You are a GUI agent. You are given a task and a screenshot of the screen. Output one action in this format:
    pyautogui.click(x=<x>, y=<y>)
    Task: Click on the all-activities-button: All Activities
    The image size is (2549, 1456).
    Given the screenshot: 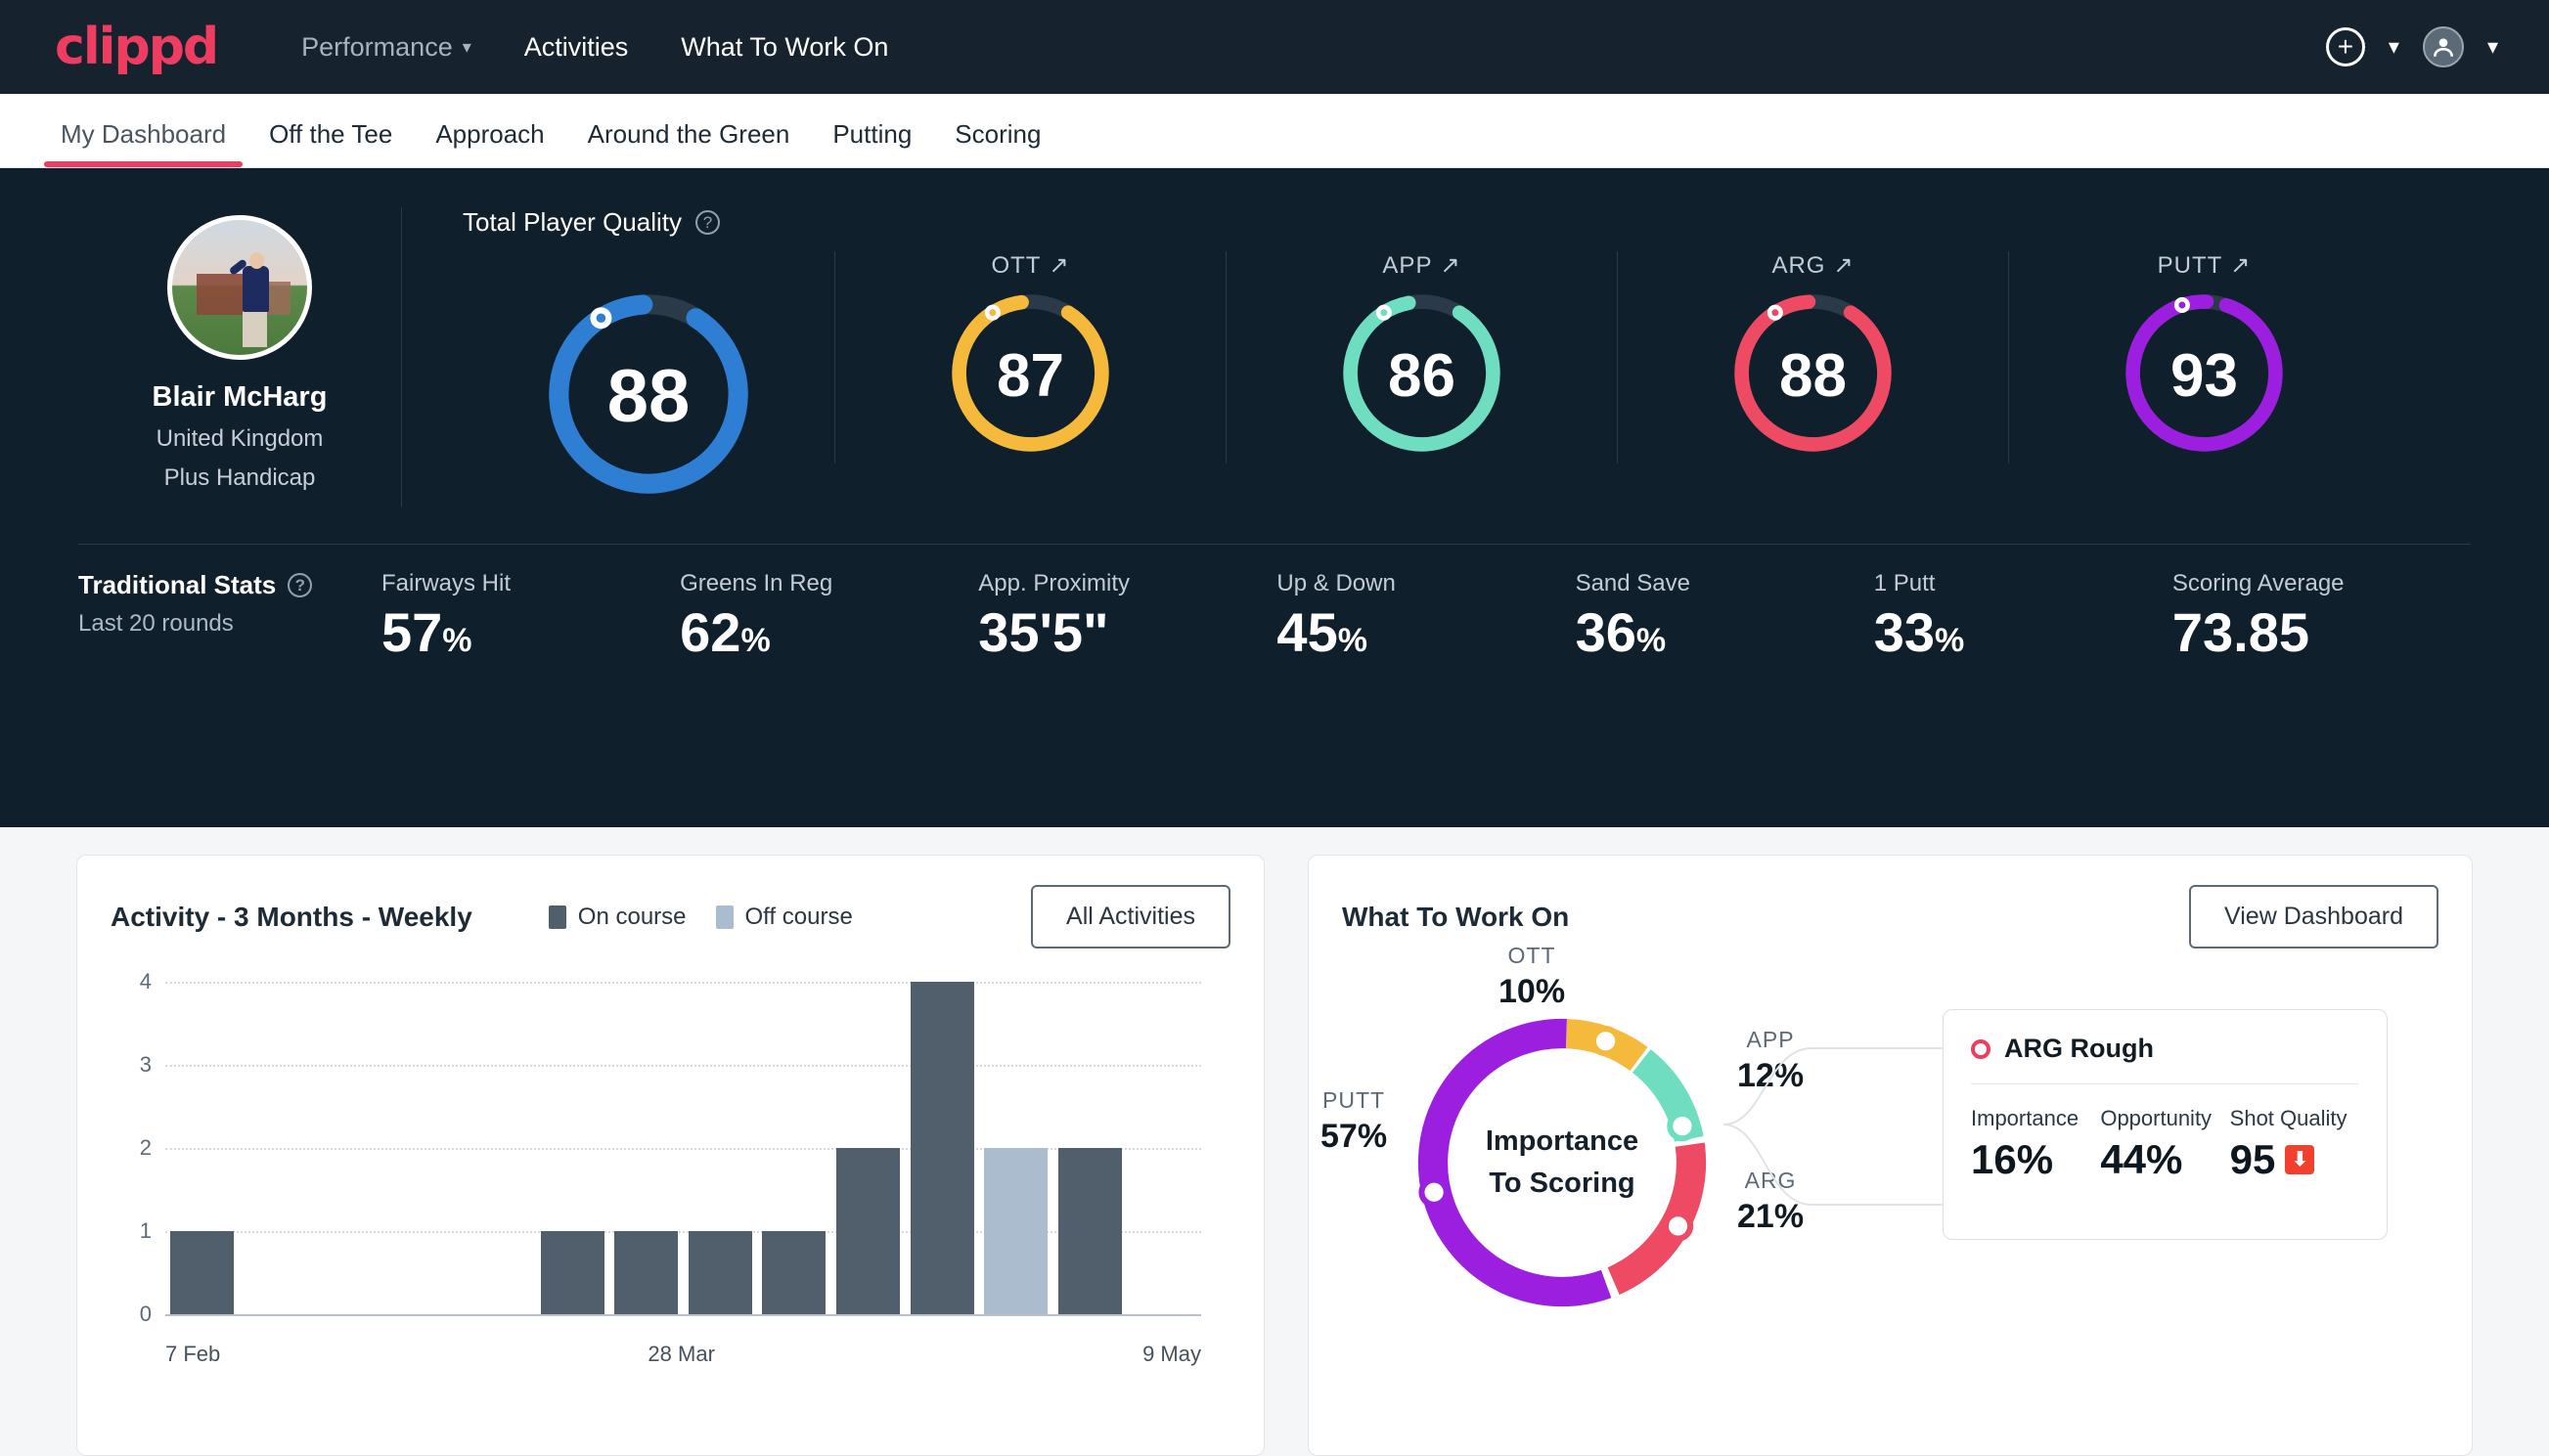 What is the action you would take?
    pyautogui.click(x=1131, y=917)
    